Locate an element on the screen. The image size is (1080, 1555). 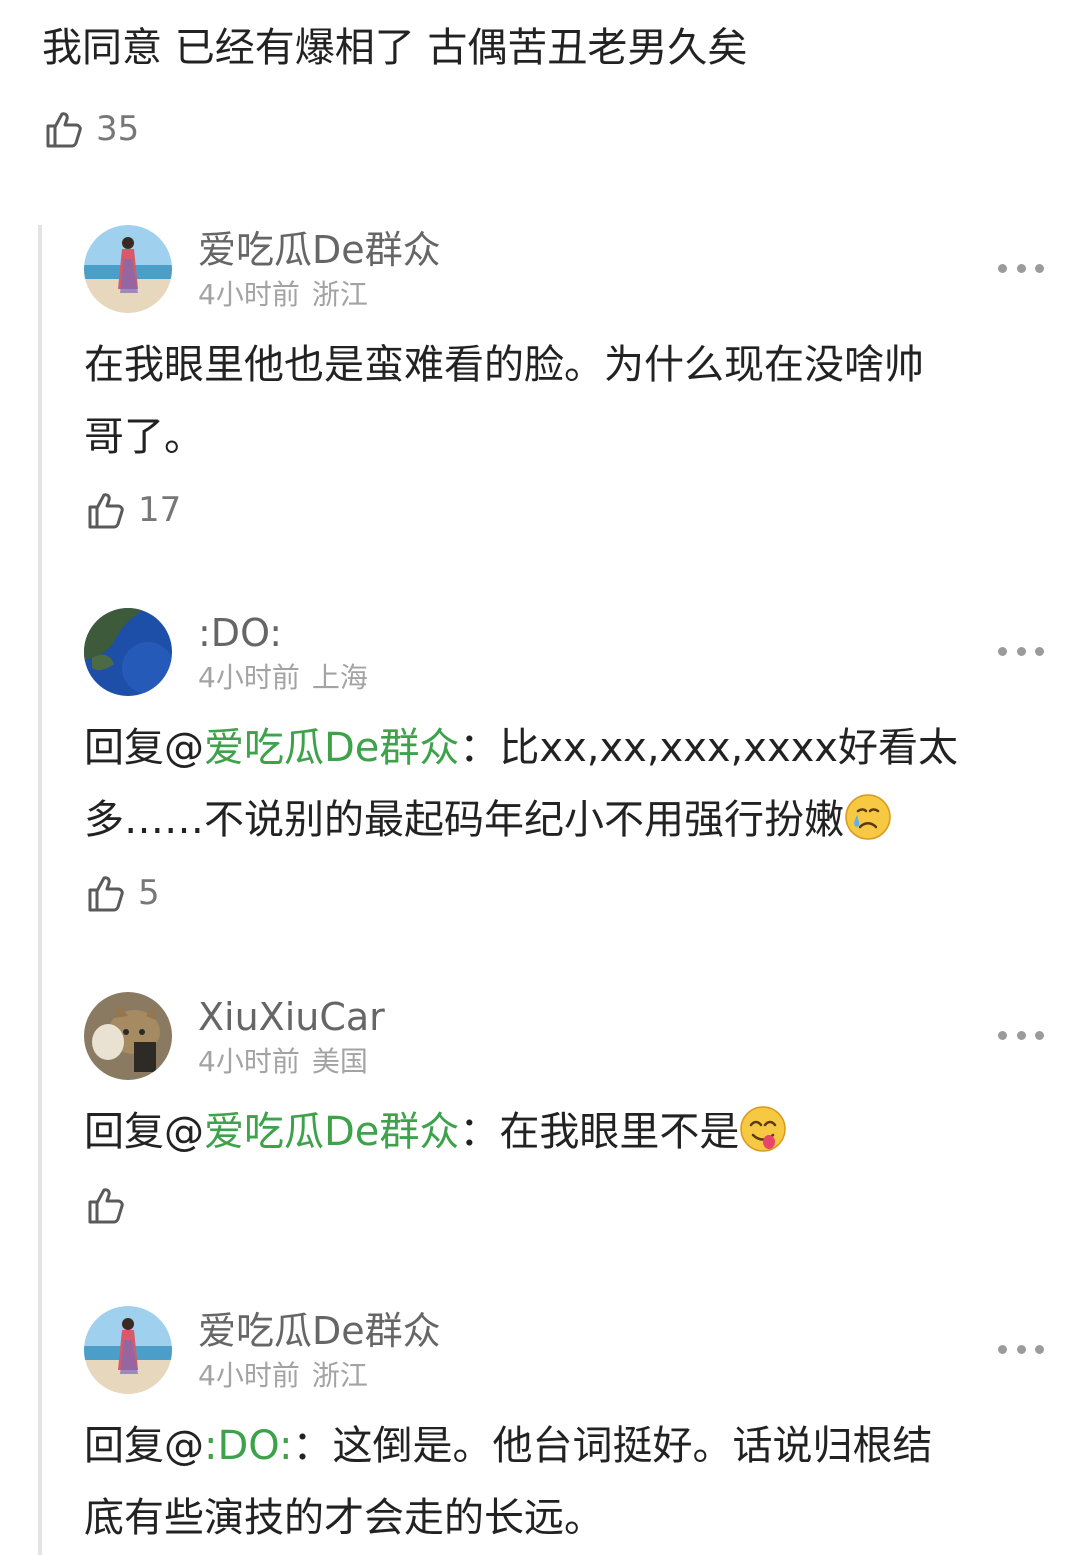
like-count: 5 is located at coordinates (149, 893).